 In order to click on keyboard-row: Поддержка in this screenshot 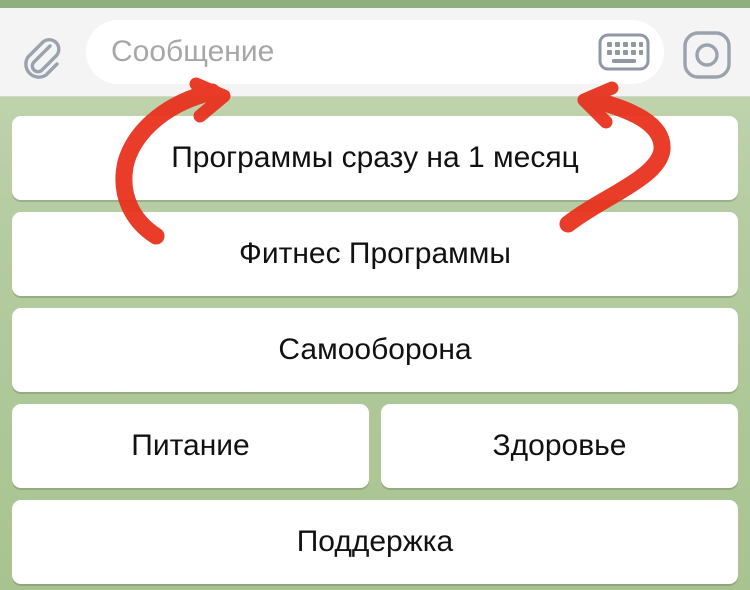, I will do `click(375, 542)`.